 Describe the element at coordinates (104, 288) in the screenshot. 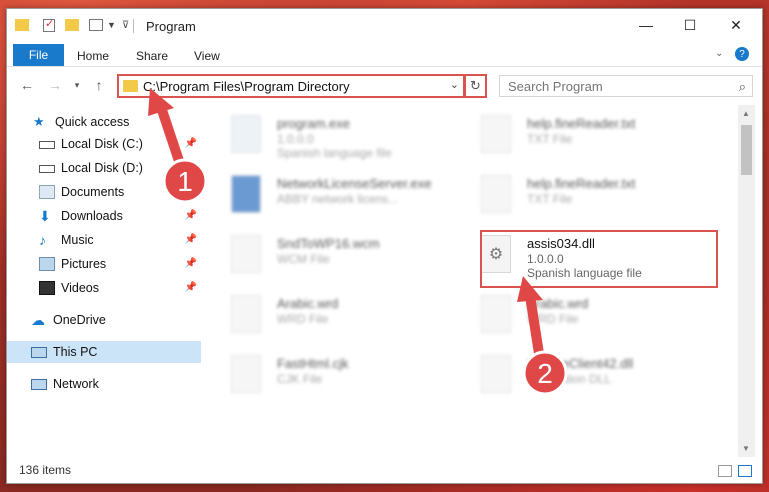

I see `sidebar-item-videos: Videos 📌` at that location.